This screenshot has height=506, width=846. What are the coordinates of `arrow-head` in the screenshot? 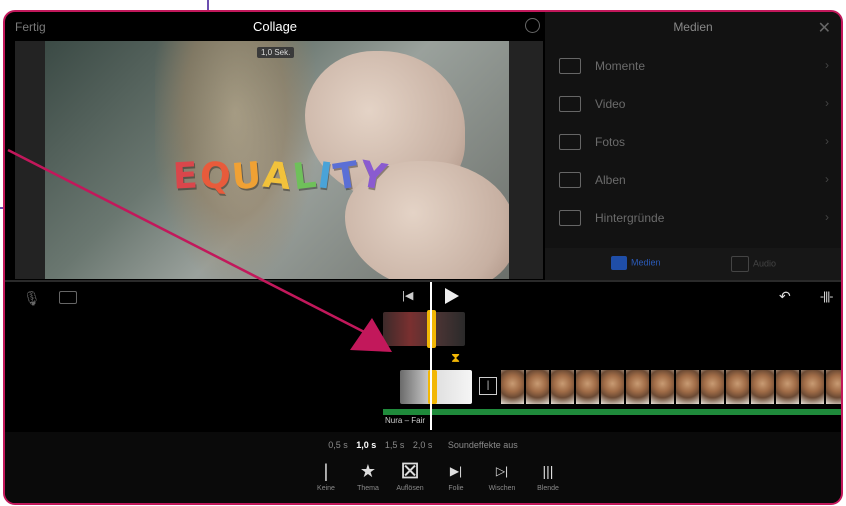 It's located at (371, 335).